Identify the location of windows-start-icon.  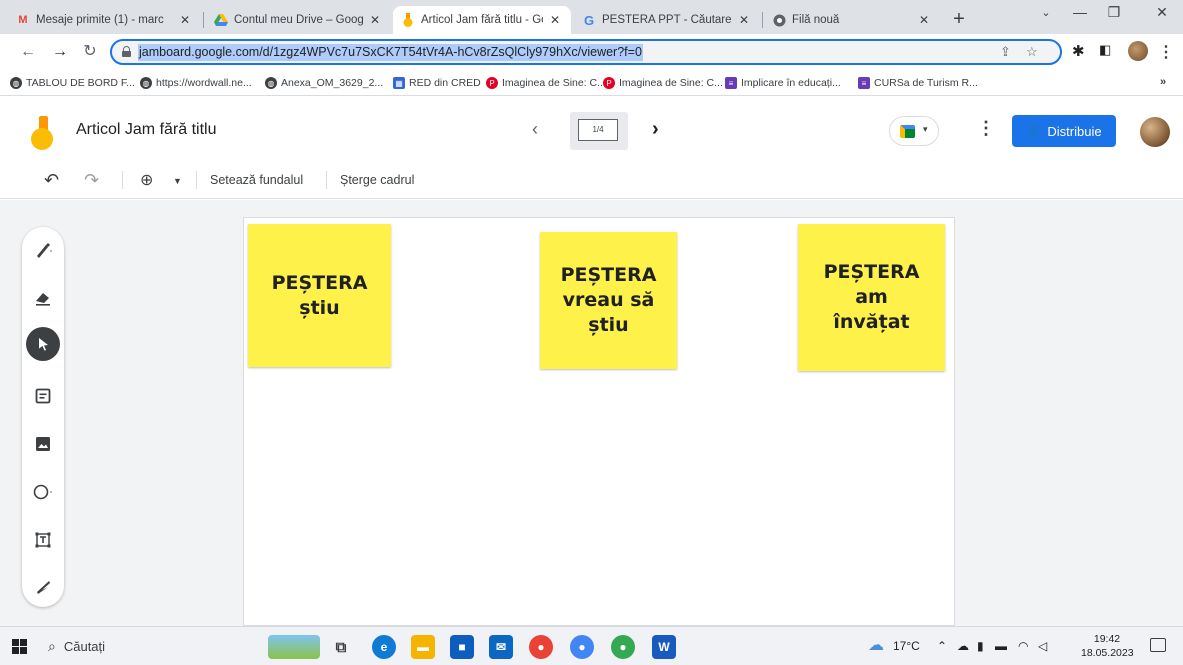
(19, 646).